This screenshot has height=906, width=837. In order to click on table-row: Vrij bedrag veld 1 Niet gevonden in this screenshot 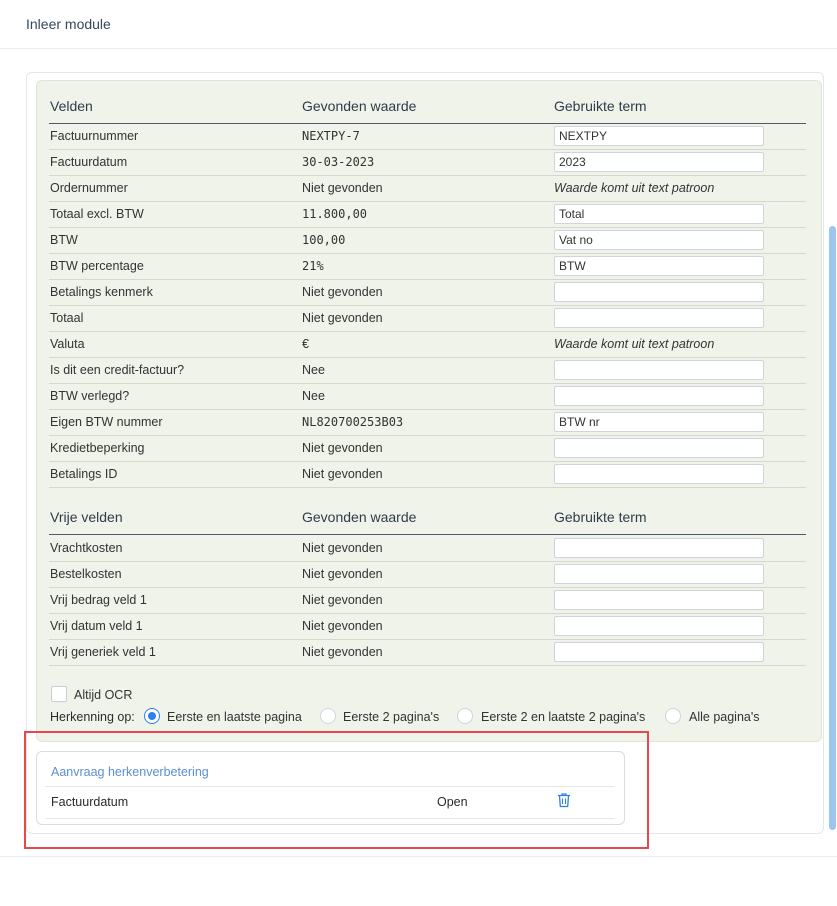, I will do `click(427, 600)`.